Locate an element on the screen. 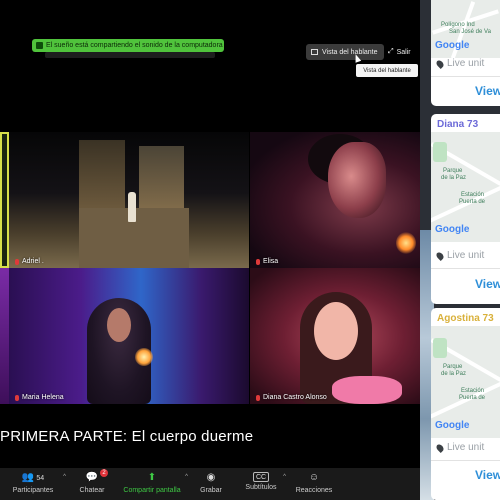  video-tile-adriel: Adriel . is located at coordinates (129, 200).